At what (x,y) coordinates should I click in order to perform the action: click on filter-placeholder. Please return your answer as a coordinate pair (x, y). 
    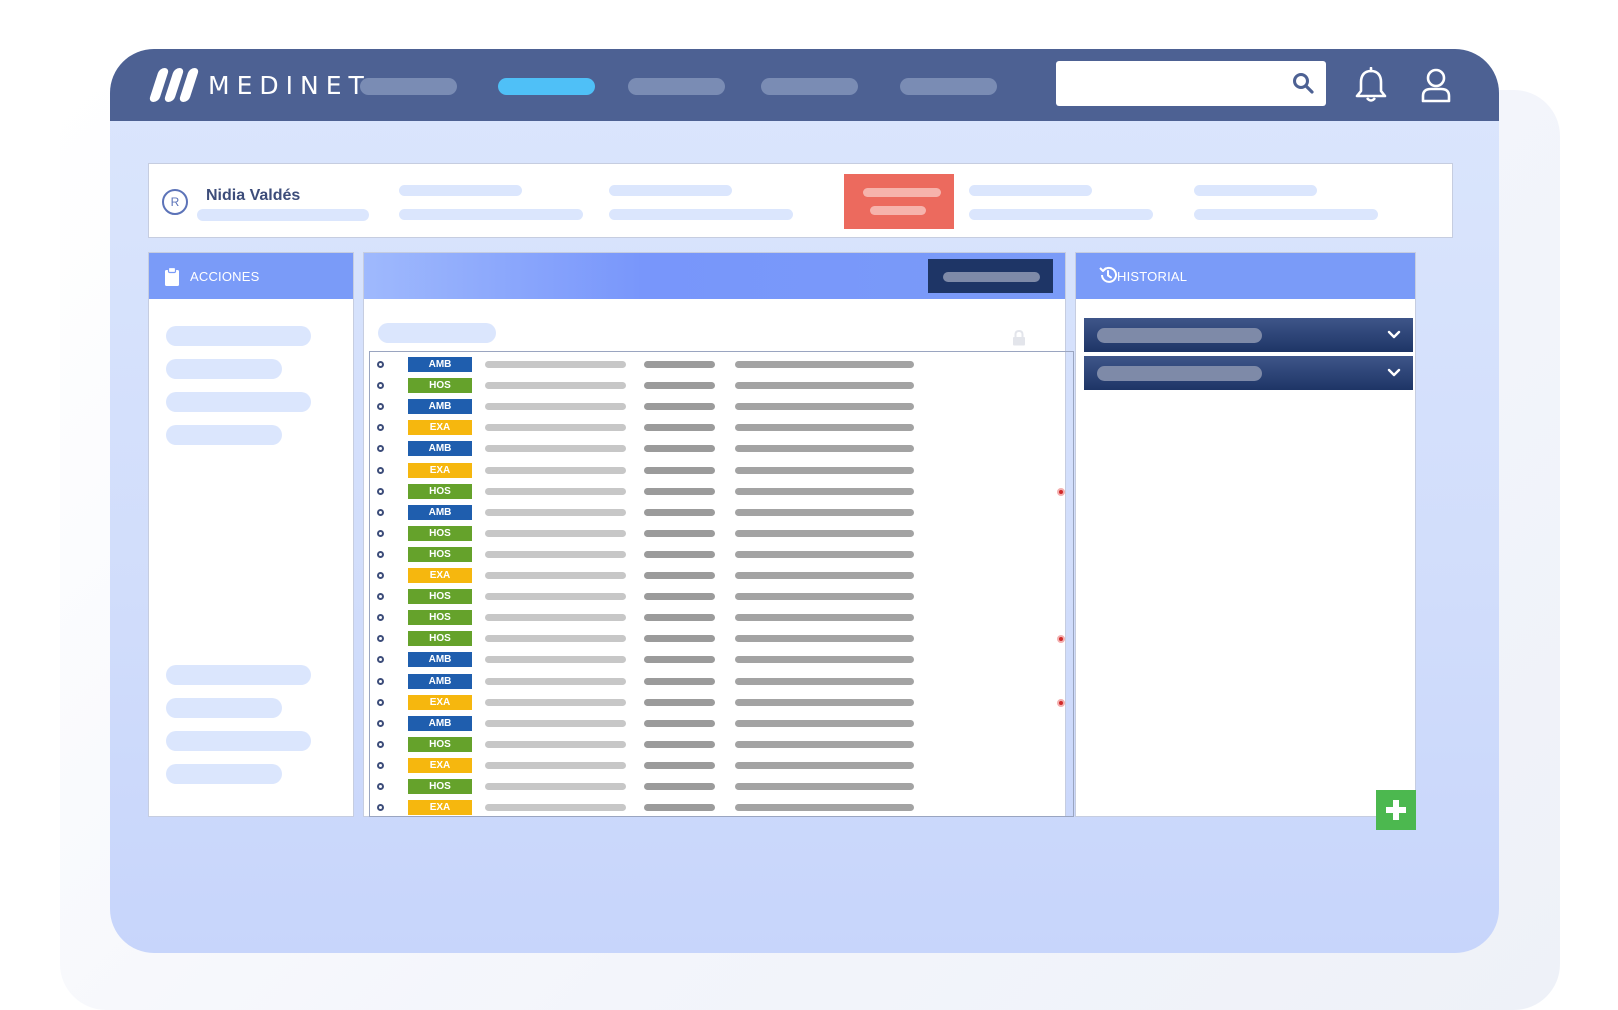
    Looking at the image, I should click on (437, 333).